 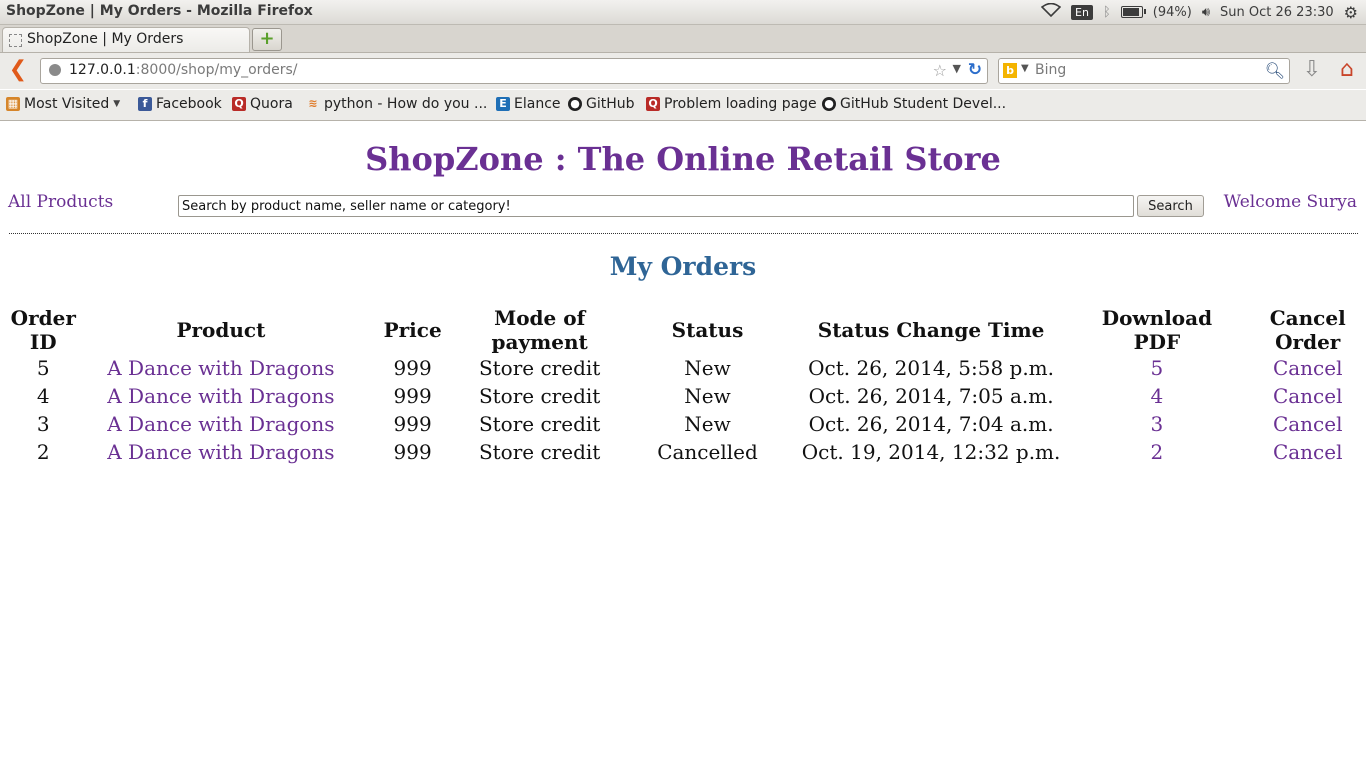 I want to click on quora-icon: Q, so click(x=239, y=104).